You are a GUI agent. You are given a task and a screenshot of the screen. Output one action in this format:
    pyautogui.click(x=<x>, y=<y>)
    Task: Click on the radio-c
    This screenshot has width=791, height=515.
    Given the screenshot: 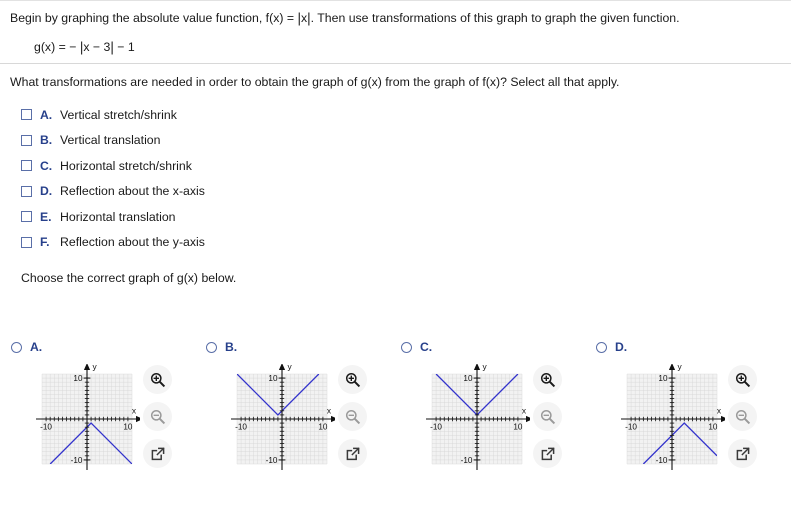 What is the action you would take?
    pyautogui.click(x=406, y=347)
    